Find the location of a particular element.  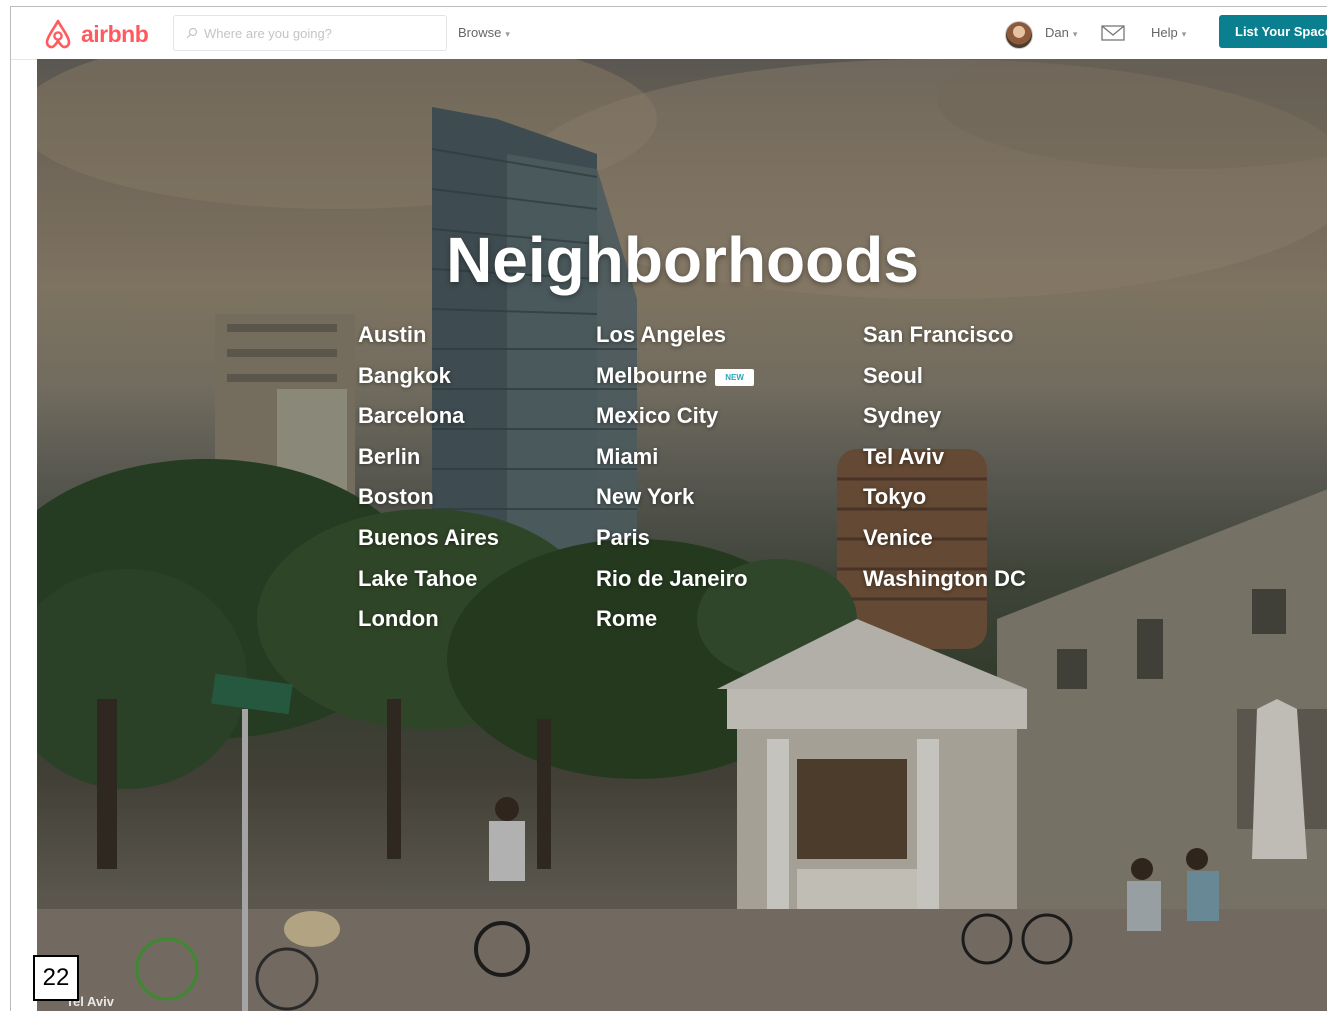

search-box is located at coordinates (310, 33).